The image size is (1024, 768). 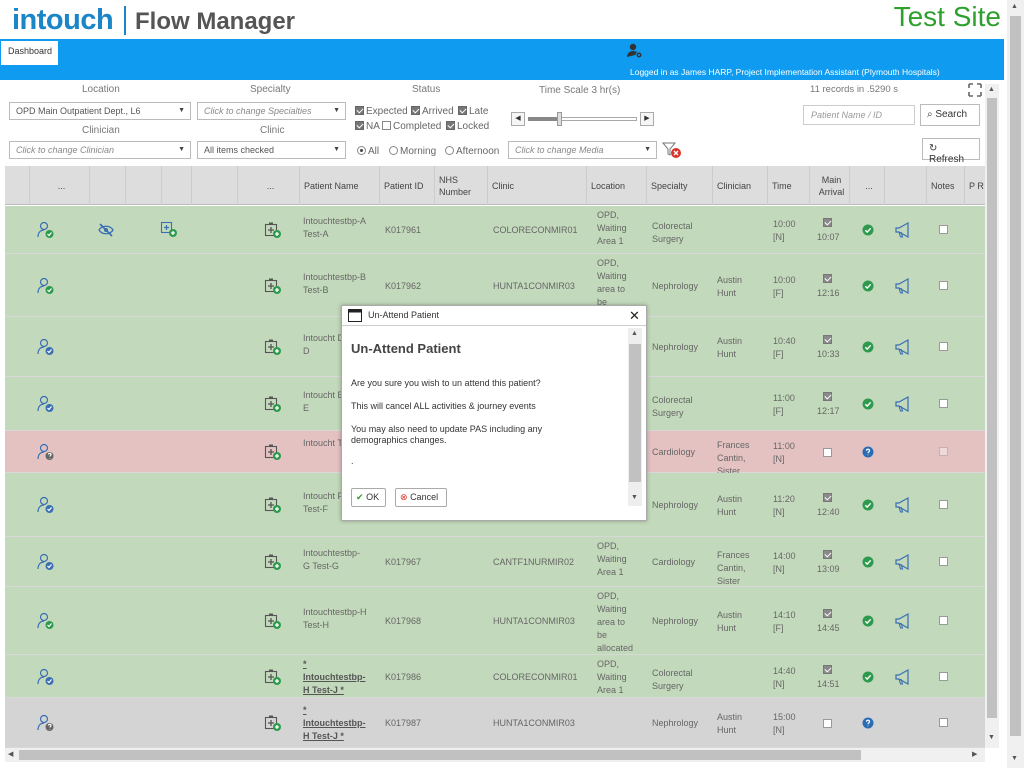 What do you see at coordinates (368, 497) in the screenshot?
I see `ok-button: ✔ OK` at bounding box center [368, 497].